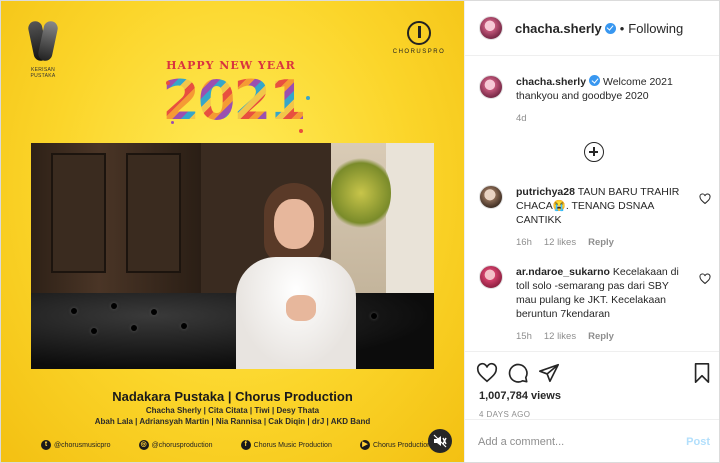 The height and width of the screenshot is (463, 720). I want to click on caption-avatar, so click(491, 87).